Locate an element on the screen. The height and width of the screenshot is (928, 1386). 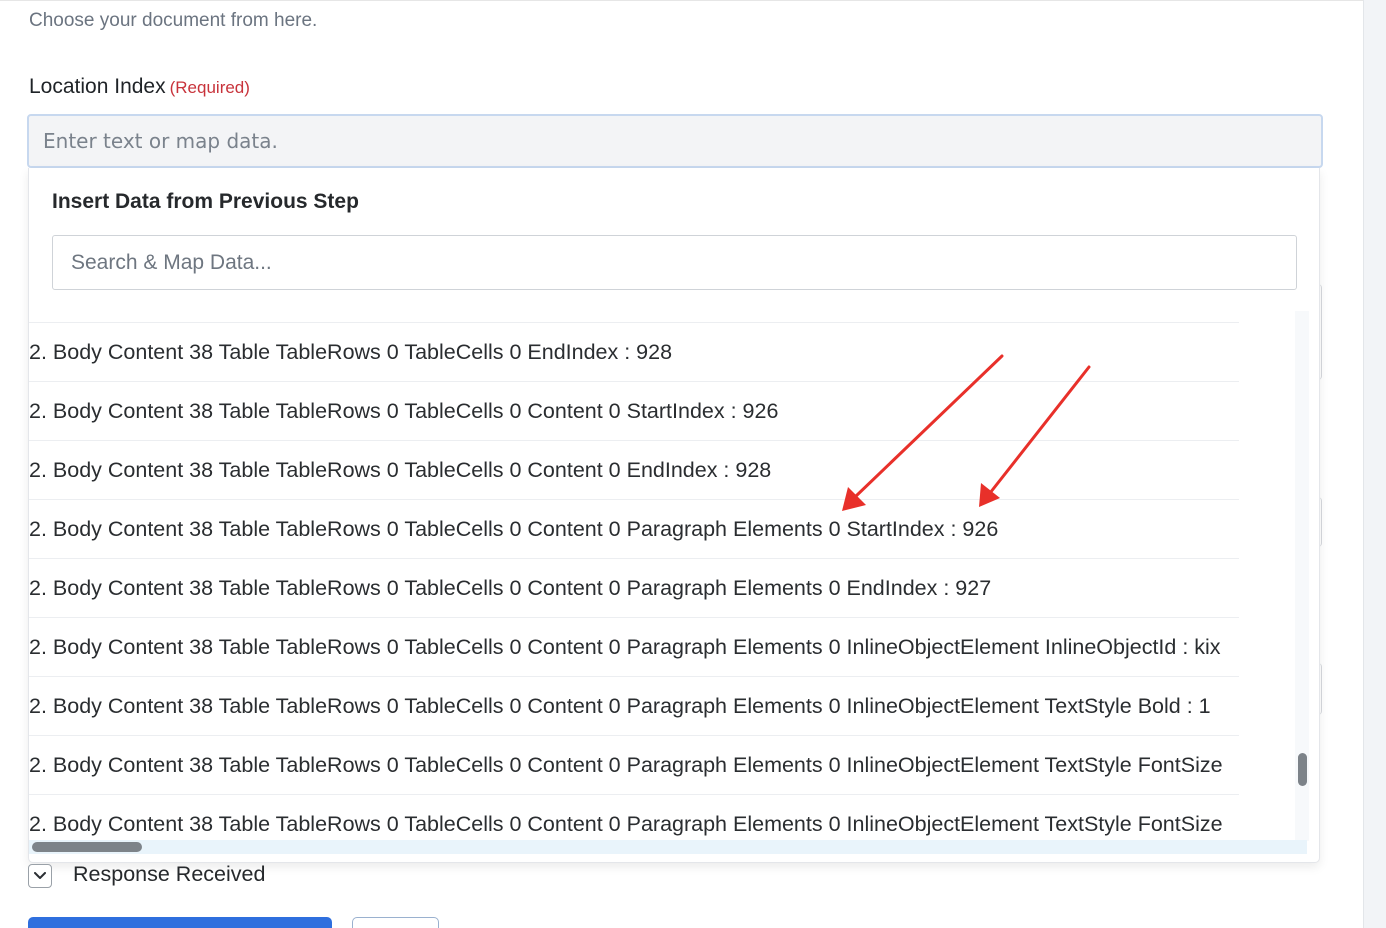
primary-action-button is located at coordinates (180, 922).